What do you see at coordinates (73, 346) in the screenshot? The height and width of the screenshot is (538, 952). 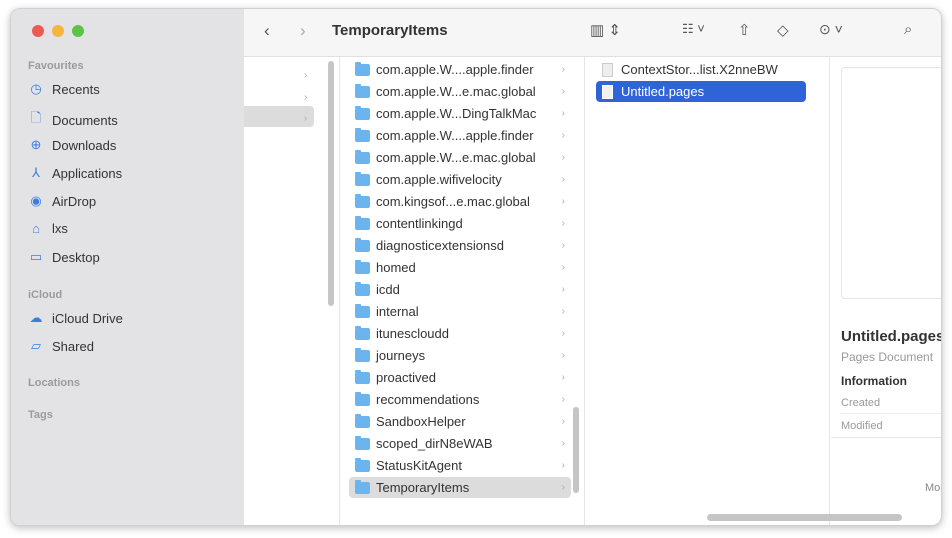 I see `sidebar-item-label: Shared` at bounding box center [73, 346].